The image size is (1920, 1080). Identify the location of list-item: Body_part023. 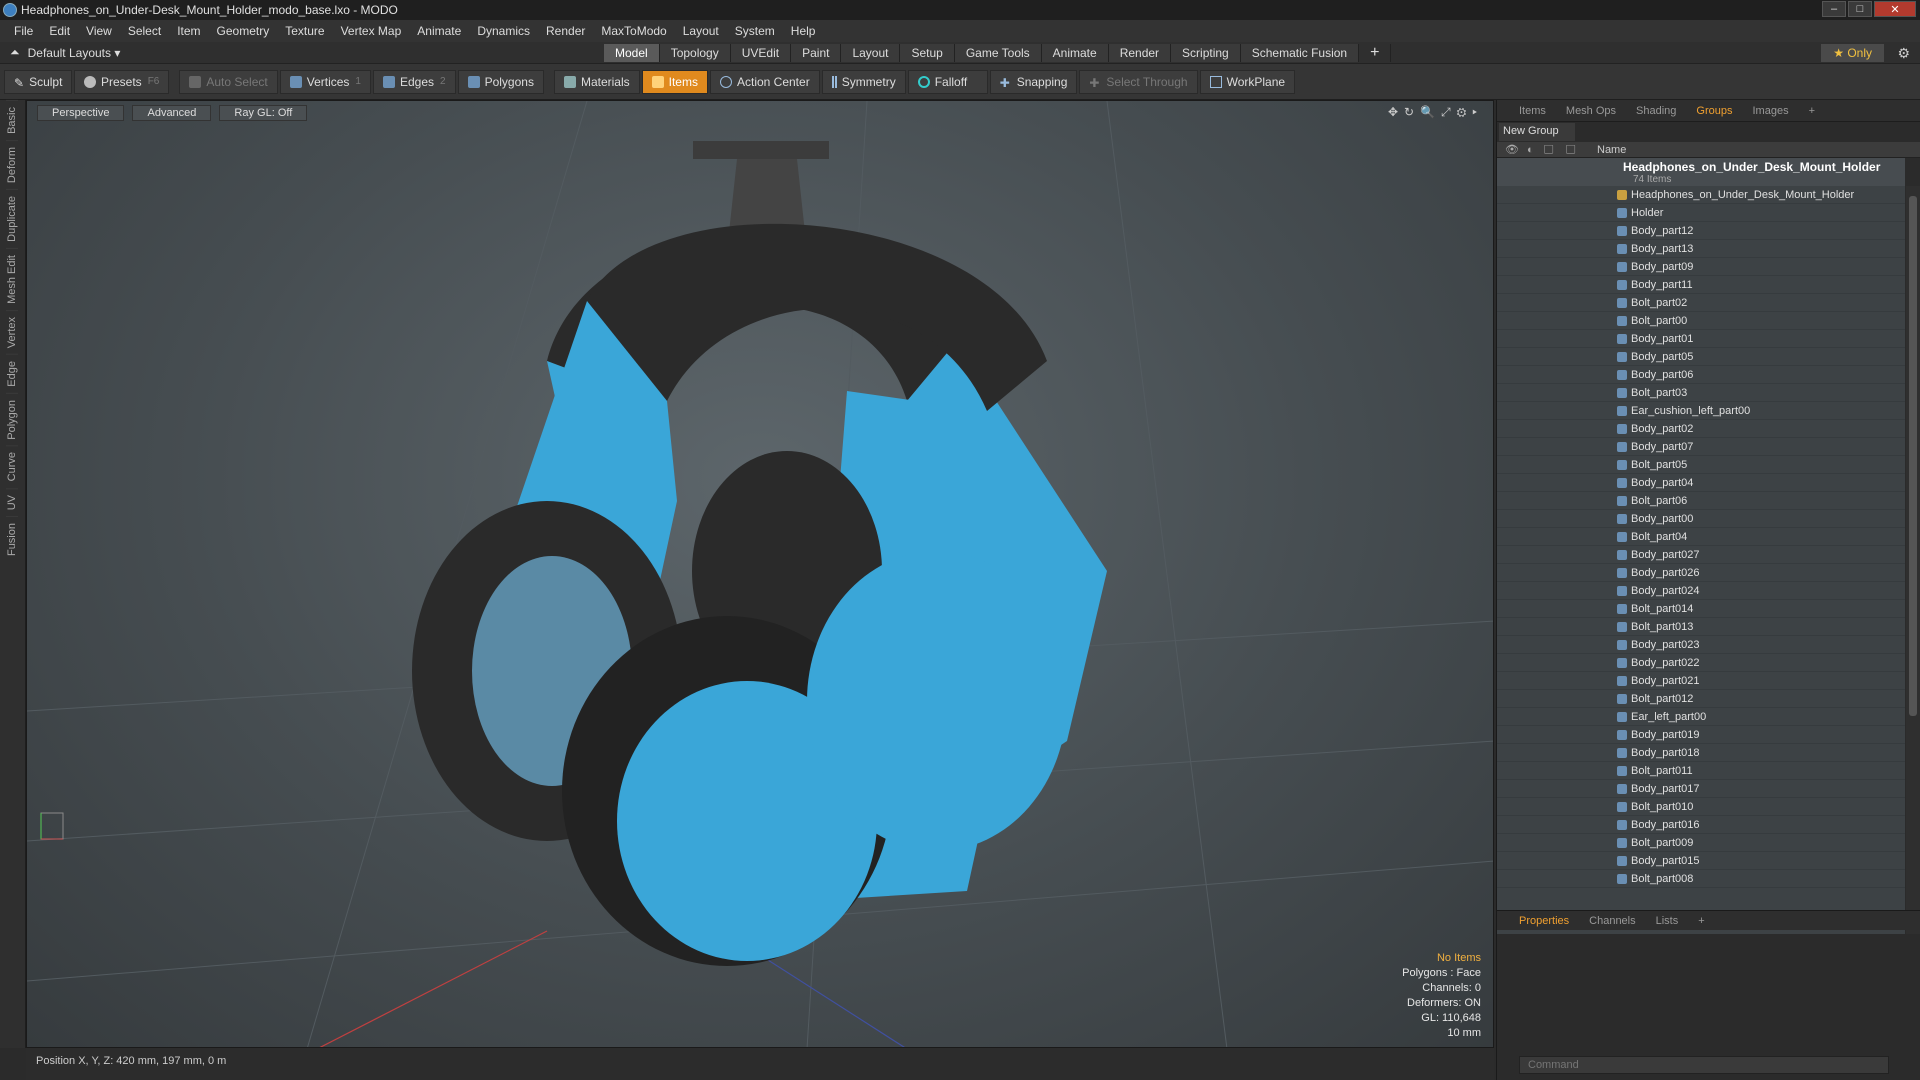
(1701, 645).